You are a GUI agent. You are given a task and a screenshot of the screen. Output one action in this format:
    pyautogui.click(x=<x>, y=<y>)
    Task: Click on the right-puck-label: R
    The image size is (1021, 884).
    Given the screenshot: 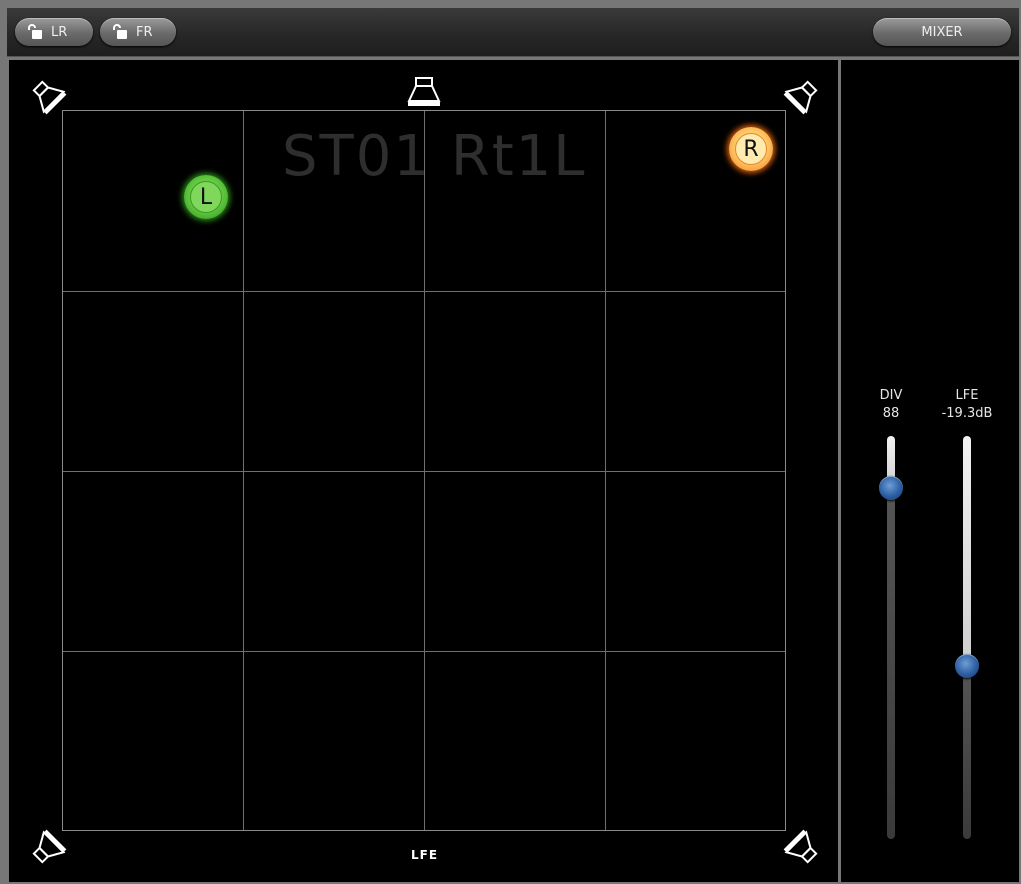 What is the action you would take?
    pyautogui.click(x=751, y=149)
    